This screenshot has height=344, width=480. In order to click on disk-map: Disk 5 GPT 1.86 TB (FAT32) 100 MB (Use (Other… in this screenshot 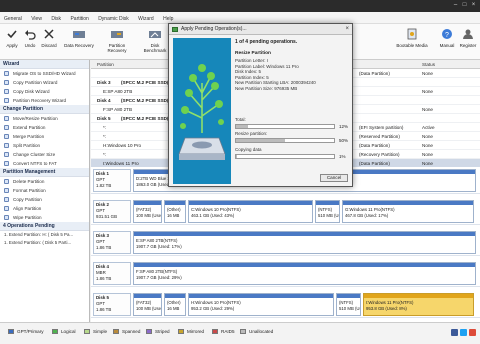, I will do `click(285, 304)`.